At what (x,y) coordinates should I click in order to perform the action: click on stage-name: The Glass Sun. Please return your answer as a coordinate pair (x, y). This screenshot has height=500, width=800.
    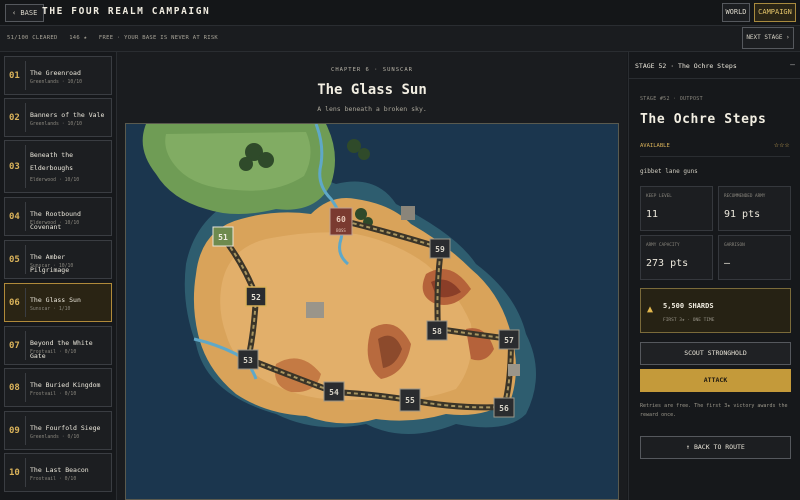
    Looking at the image, I should click on (55, 300).